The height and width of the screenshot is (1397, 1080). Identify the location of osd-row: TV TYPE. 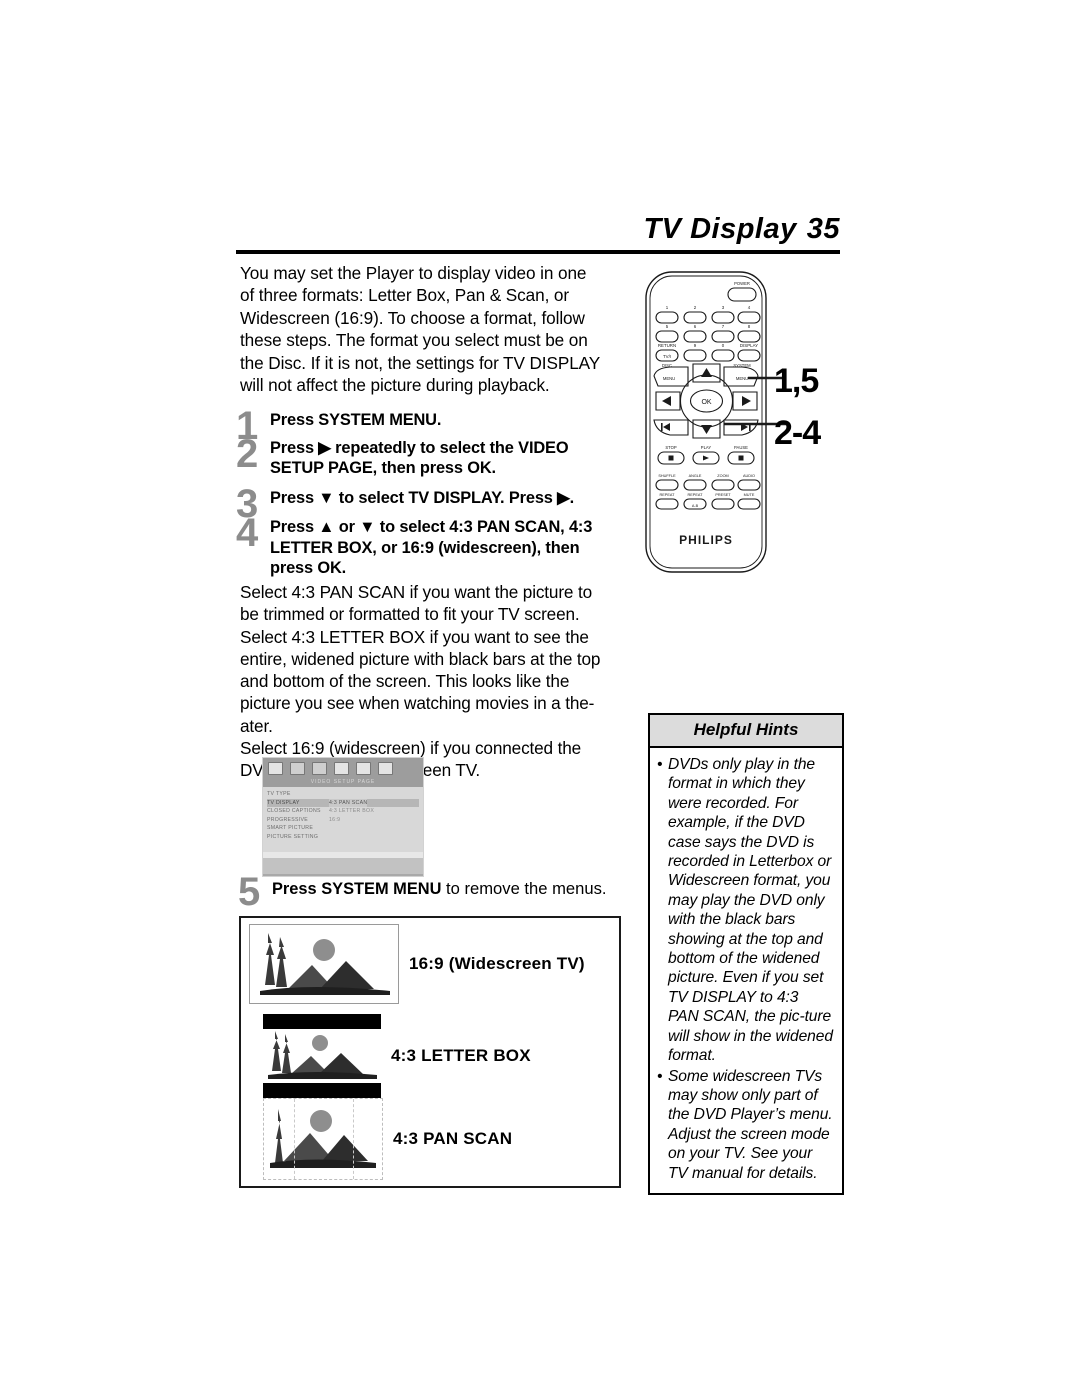
(343, 794).